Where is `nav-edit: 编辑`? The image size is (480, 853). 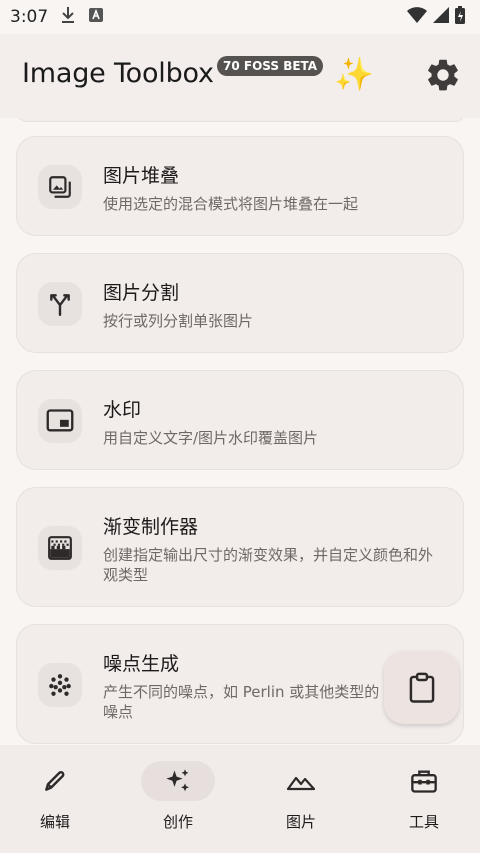 nav-edit: 编辑 is located at coordinates (55, 796).